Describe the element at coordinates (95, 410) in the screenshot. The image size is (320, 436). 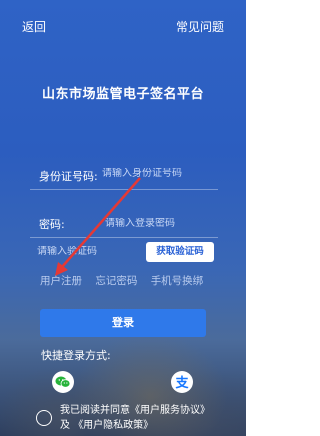
I see `agreement-prefix: 我已阅读并同意` at that location.